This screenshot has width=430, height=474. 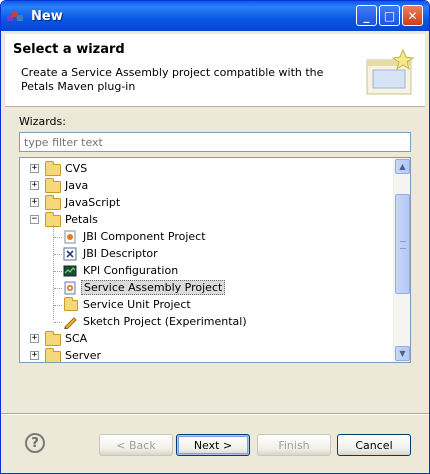 I want to click on tree-item-label: JavaScript, so click(x=93, y=202).